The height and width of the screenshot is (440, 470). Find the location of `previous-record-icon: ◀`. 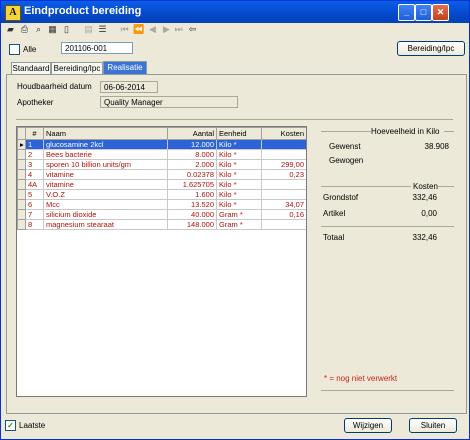

previous-record-icon: ◀ is located at coordinates (152, 29).